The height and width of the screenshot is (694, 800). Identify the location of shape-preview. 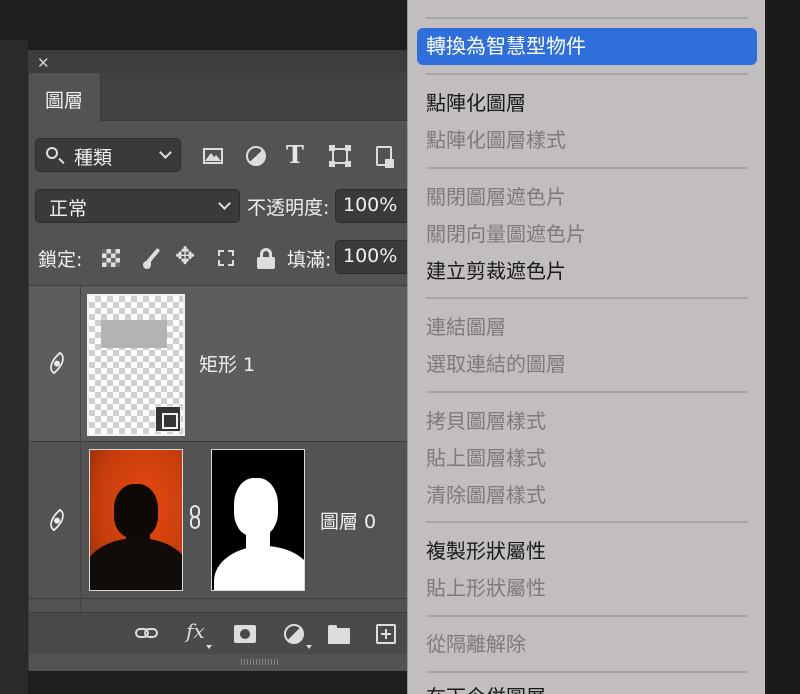
(134, 334).